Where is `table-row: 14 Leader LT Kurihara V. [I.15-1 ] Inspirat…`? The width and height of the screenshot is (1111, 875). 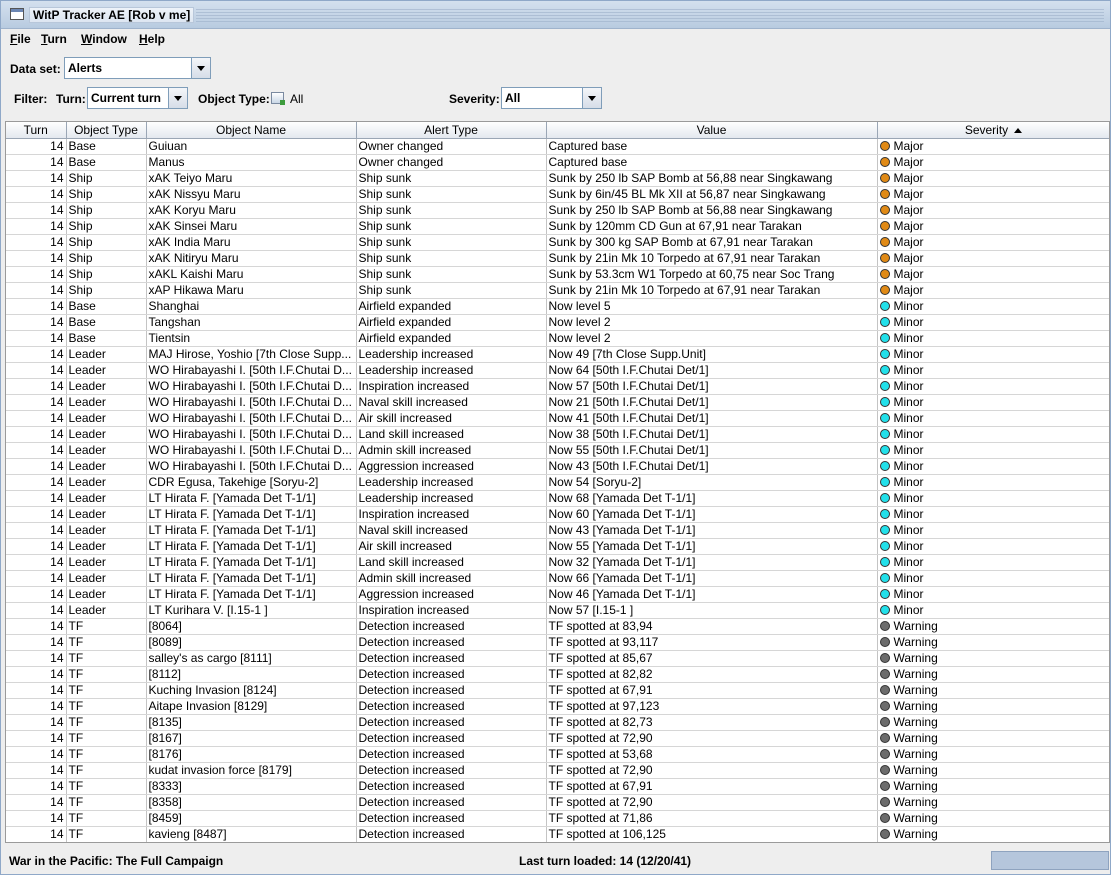 table-row: 14 Leader LT Kurihara V. [I.15-1 ] Inspirat… is located at coordinates (557, 610).